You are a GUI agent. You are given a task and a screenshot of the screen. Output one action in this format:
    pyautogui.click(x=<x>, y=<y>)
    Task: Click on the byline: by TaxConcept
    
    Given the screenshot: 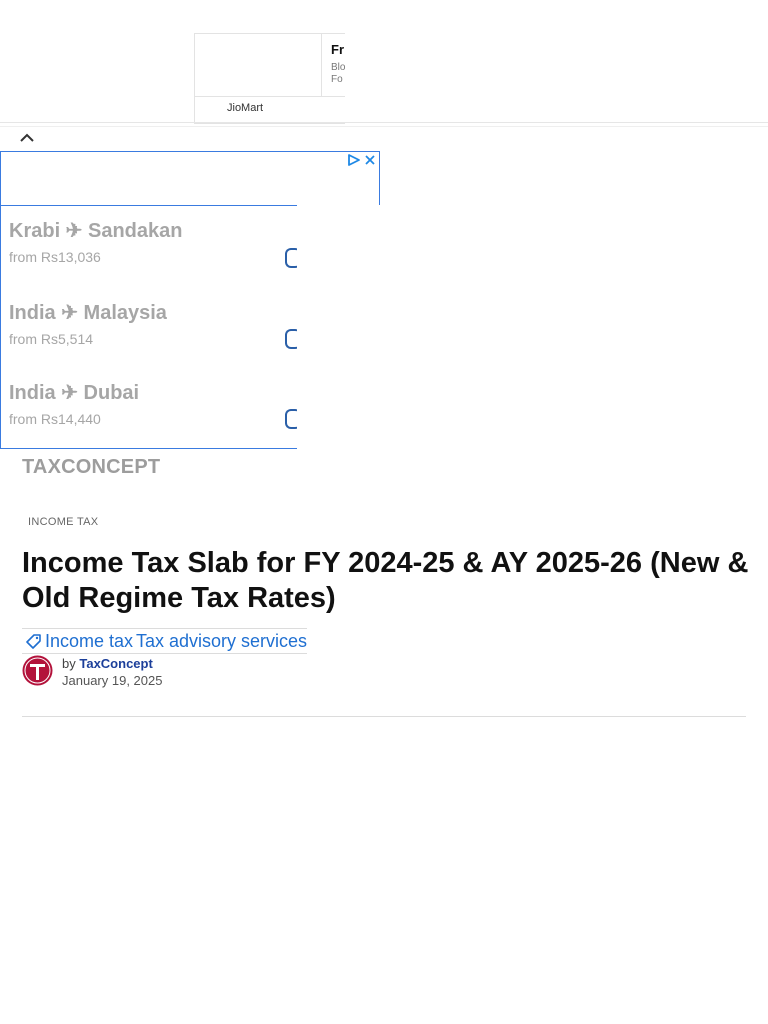 What is the action you would take?
    pyautogui.click(x=107, y=663)
    